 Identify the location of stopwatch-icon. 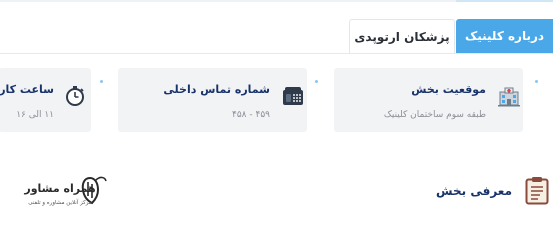
(75, 96).